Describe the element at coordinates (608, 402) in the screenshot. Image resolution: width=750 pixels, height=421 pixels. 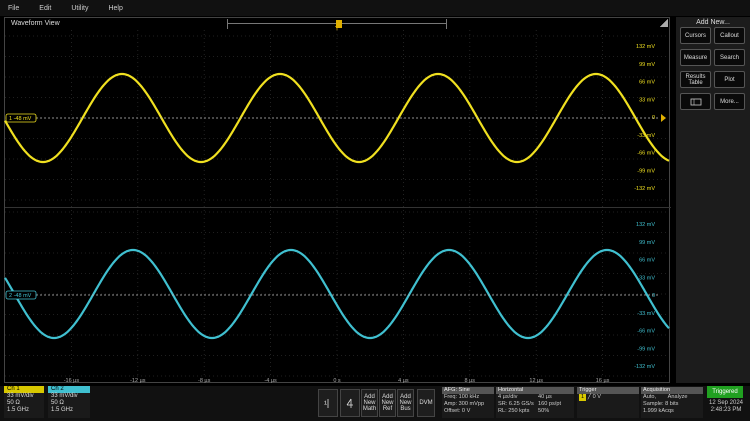
I see `trigger-badge: Trigger 1 ╱ 0 V` at that location.